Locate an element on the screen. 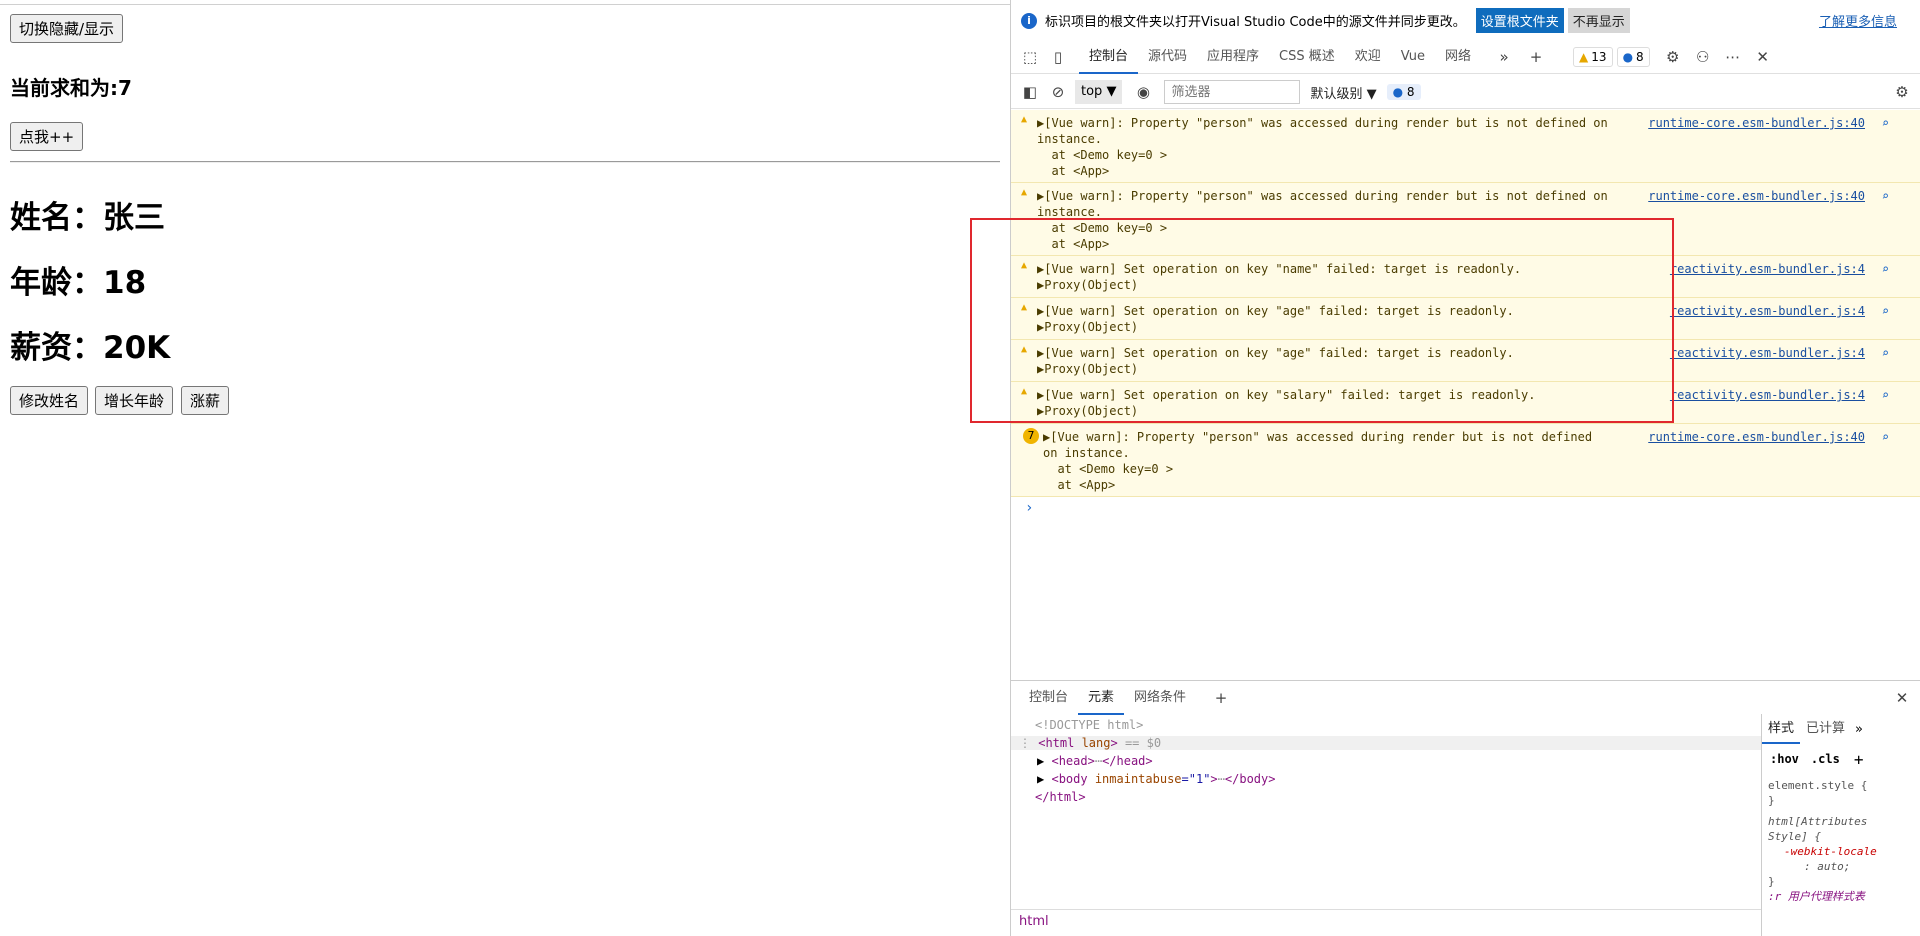 The width and height of the screenshot is (1920, 936). context-selector: top ▼ is located at coordinates (1099, 92).